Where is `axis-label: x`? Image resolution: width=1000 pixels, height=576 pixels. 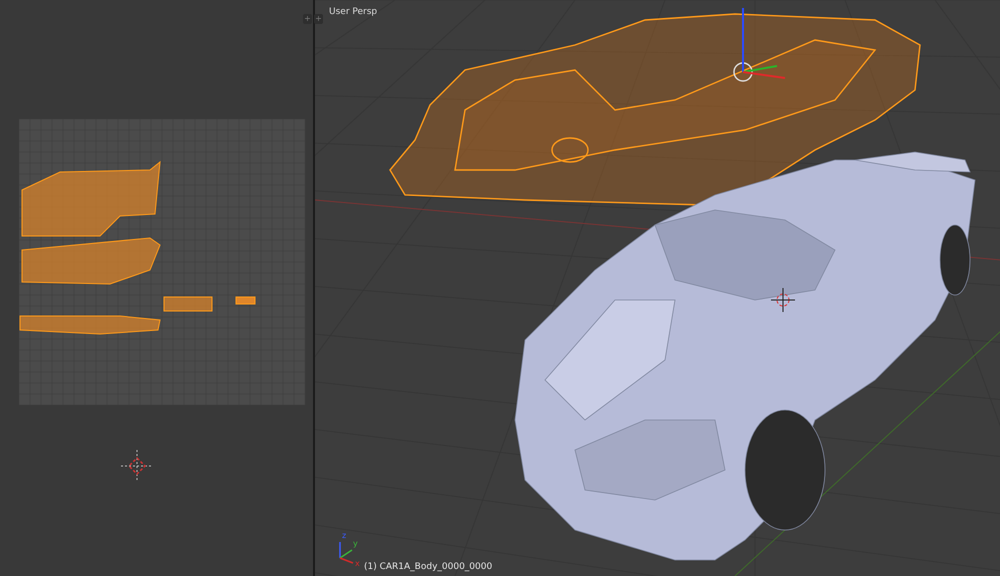
axis-label: x is located at coordinates (357, 564).